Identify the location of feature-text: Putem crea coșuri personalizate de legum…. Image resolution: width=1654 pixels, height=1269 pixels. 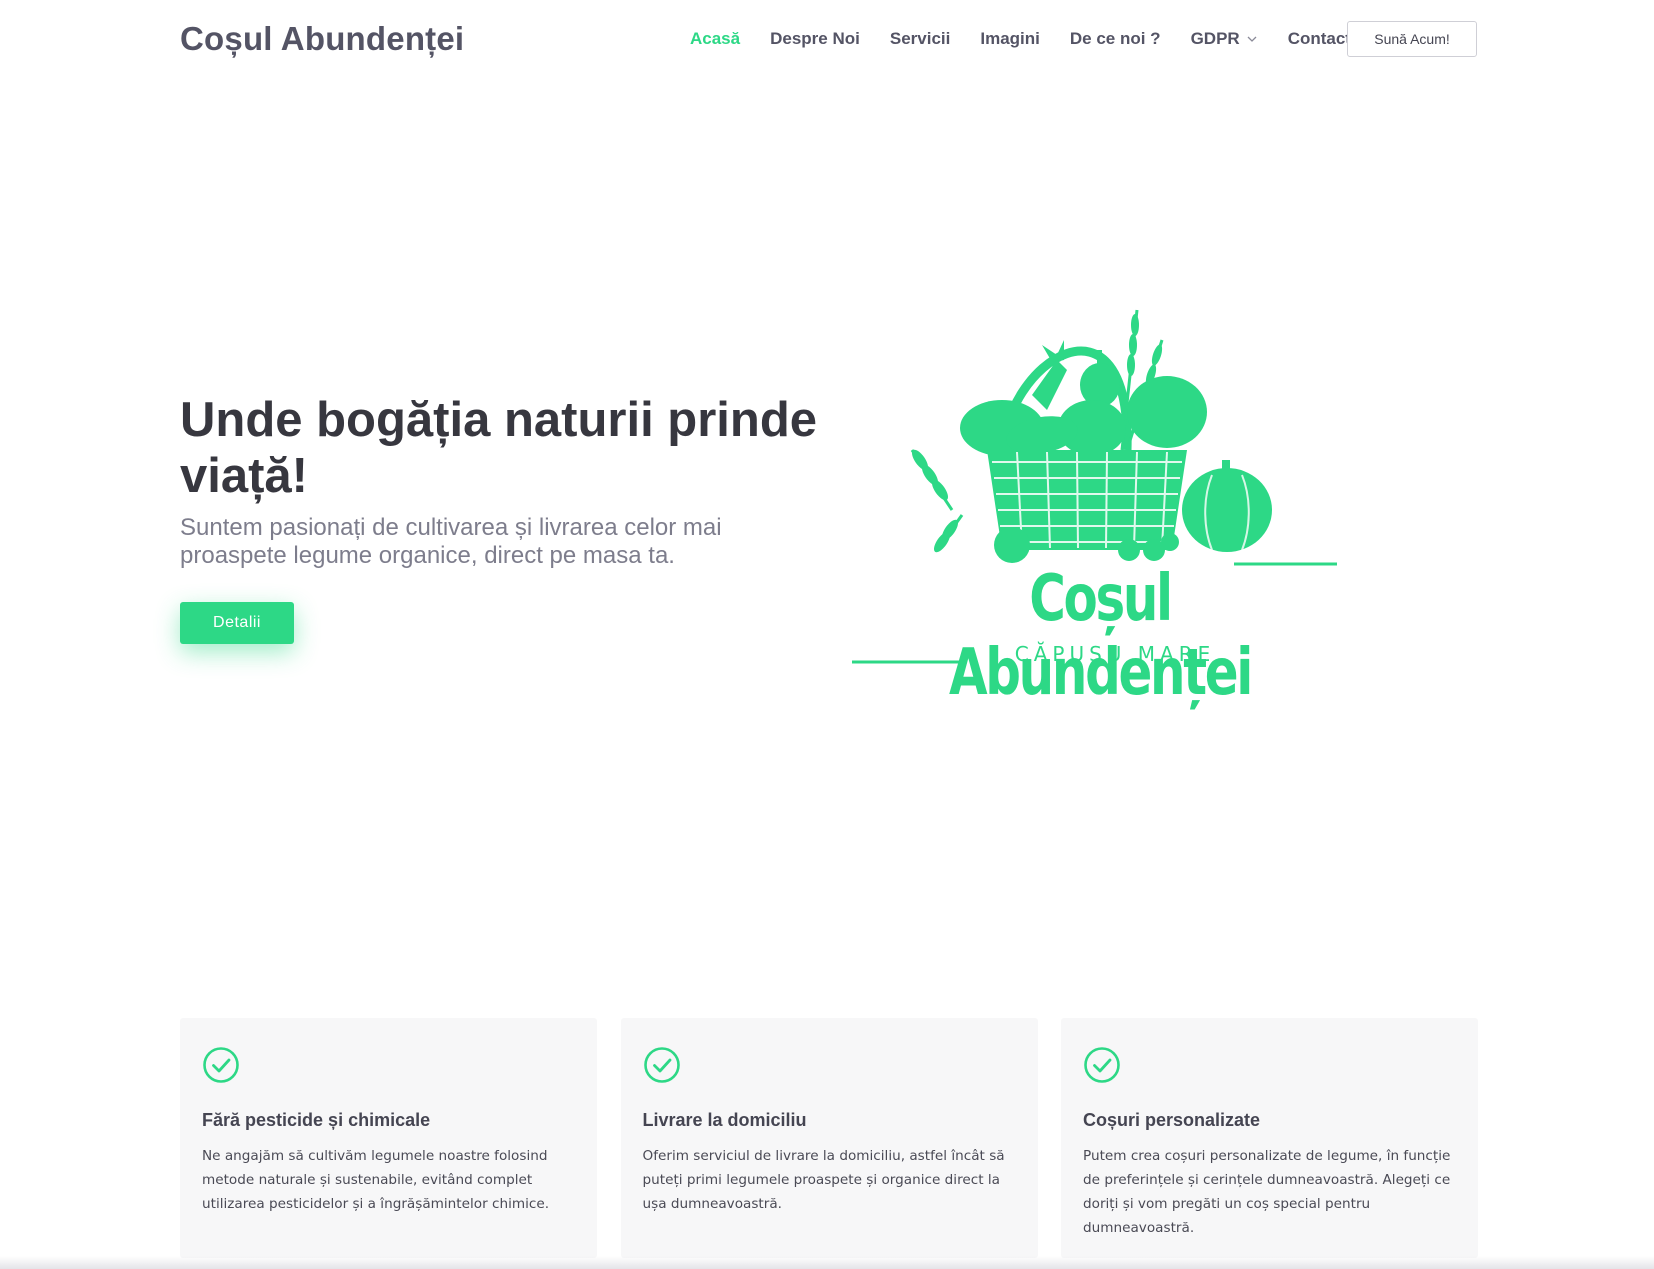
(1267, 1192).